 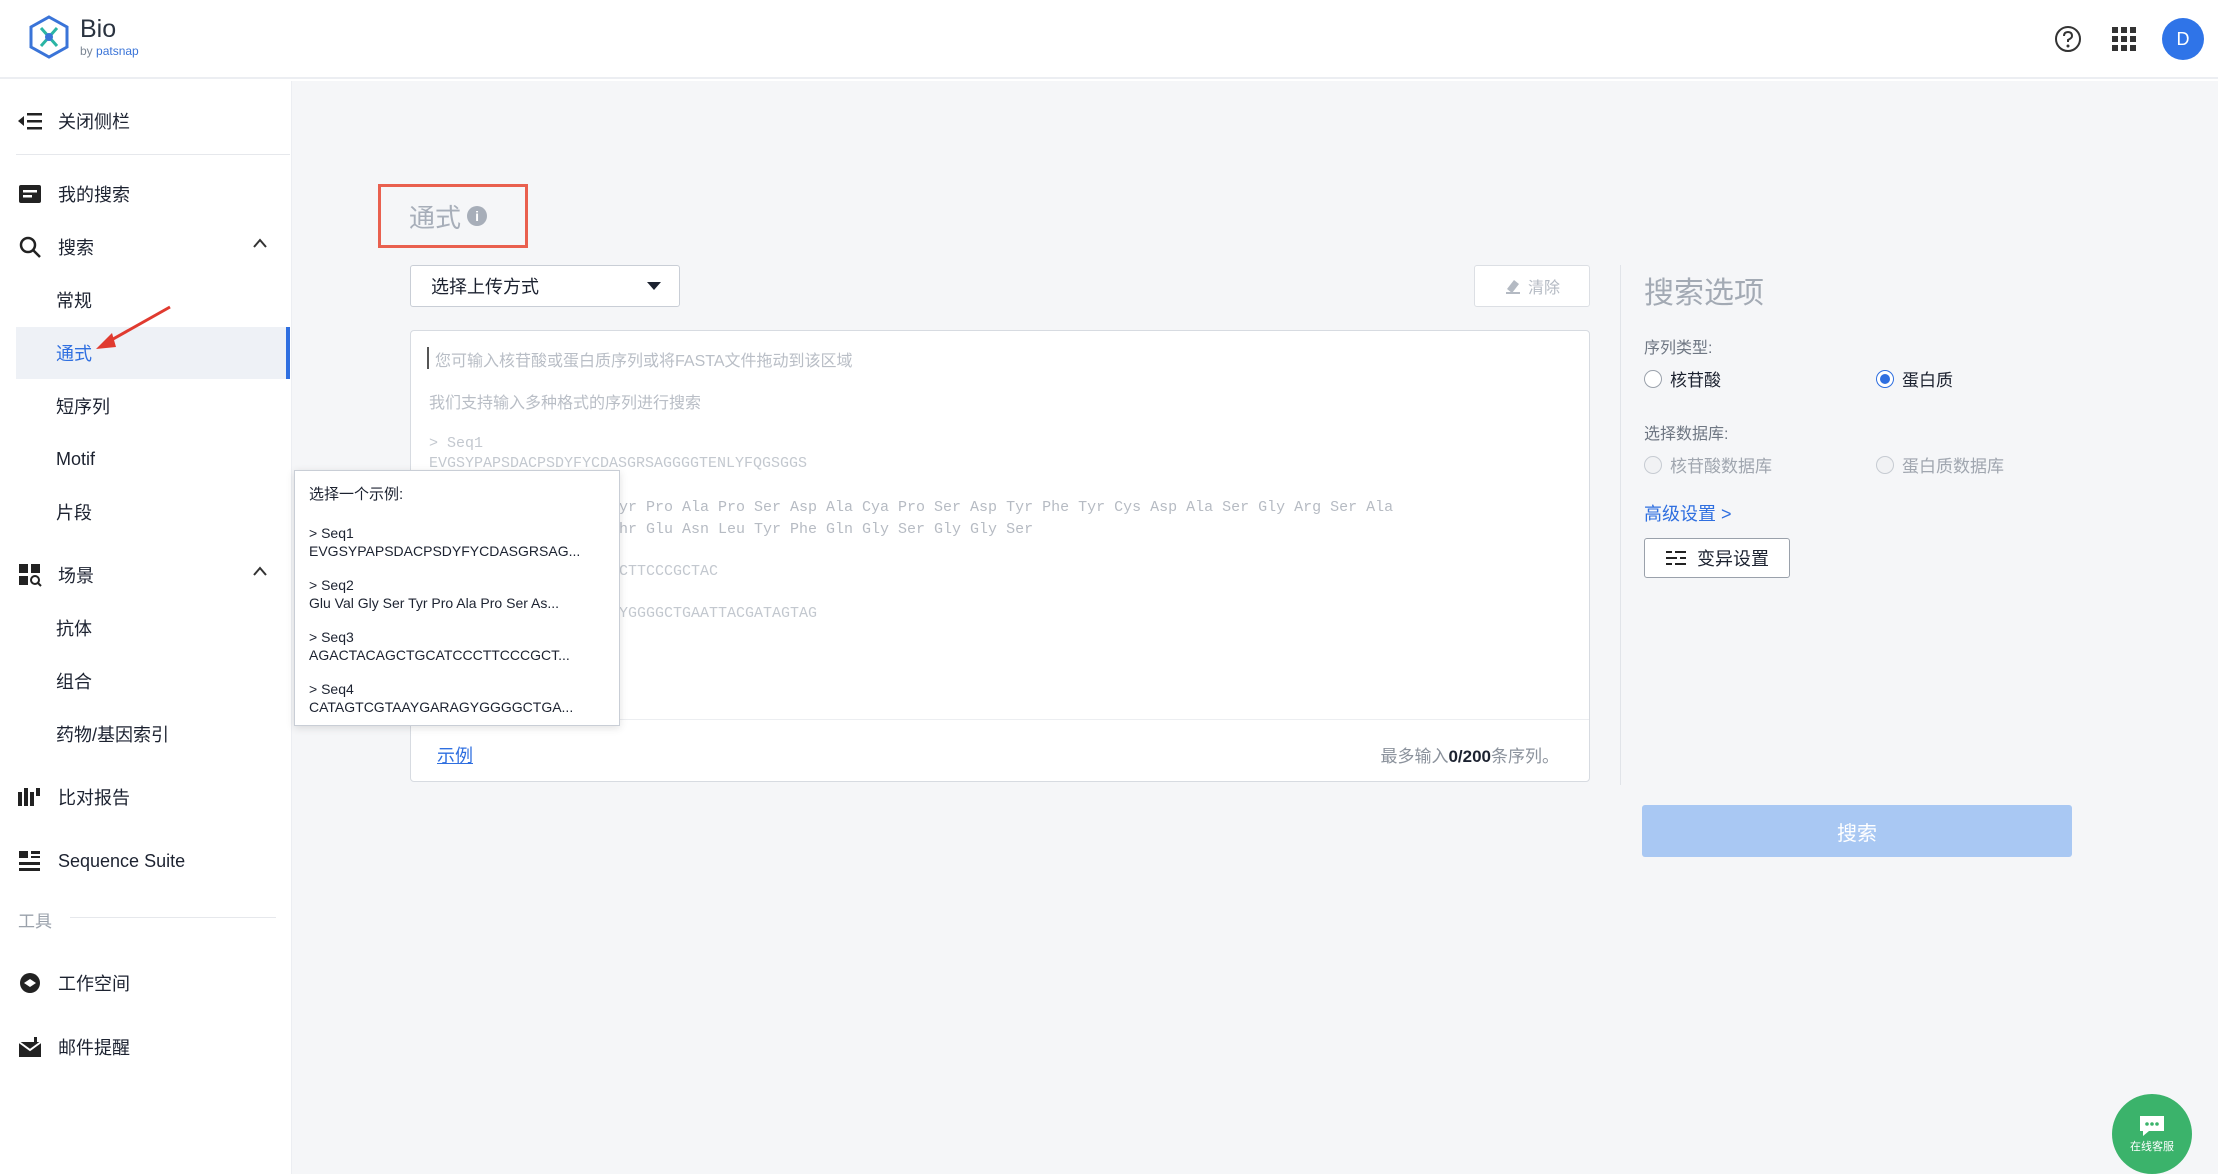 I want to click on sidebar-item-workspace: 工作空间, so click(x=153, y=983).